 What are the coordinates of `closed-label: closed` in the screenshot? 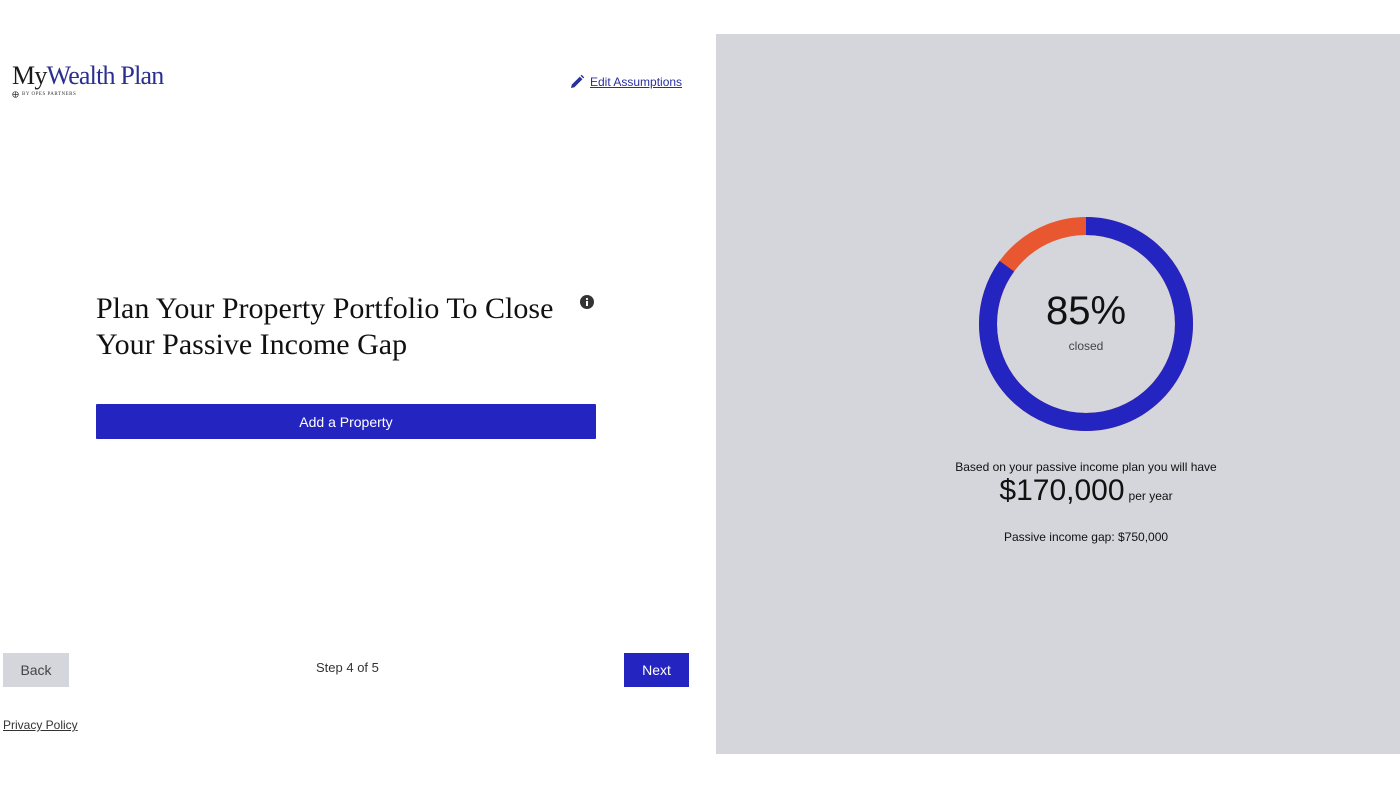 It's located at (1086, 346).